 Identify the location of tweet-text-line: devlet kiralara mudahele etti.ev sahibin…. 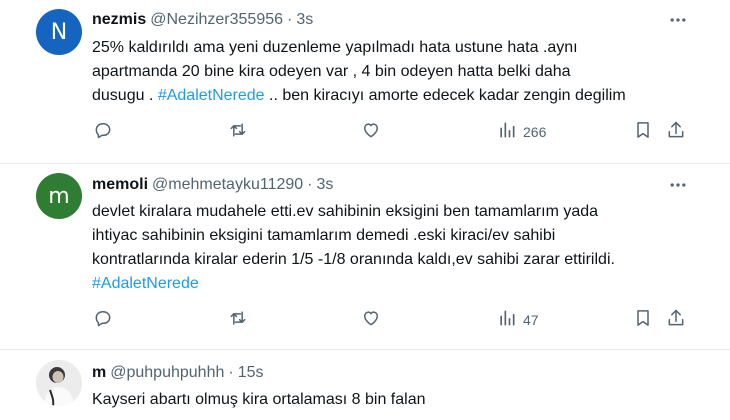
(345, 211).